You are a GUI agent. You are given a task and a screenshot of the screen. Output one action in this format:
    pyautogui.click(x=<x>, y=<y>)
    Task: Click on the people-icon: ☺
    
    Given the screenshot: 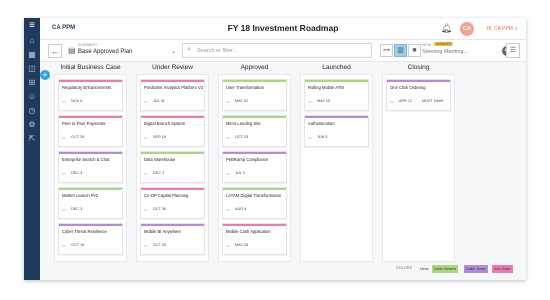 What is the action you would take?
    pyautogui.click(x=32, y=97)
    